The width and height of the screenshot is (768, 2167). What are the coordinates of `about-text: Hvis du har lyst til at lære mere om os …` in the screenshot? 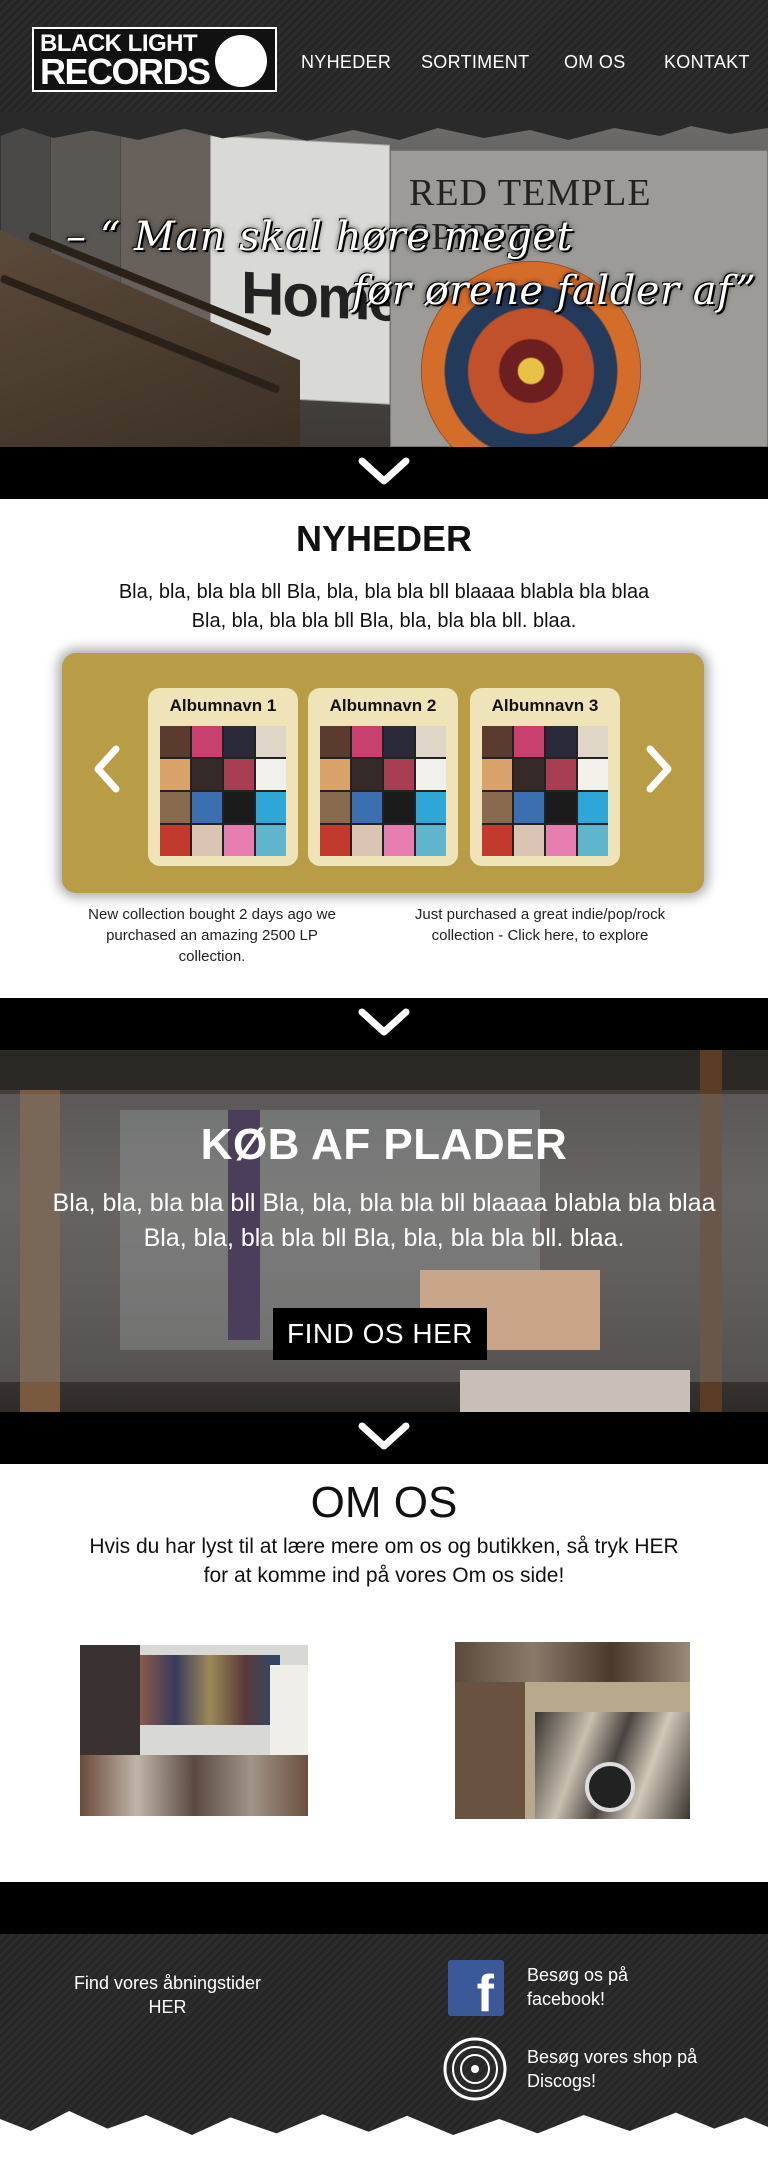 It's located at (384, 1561).